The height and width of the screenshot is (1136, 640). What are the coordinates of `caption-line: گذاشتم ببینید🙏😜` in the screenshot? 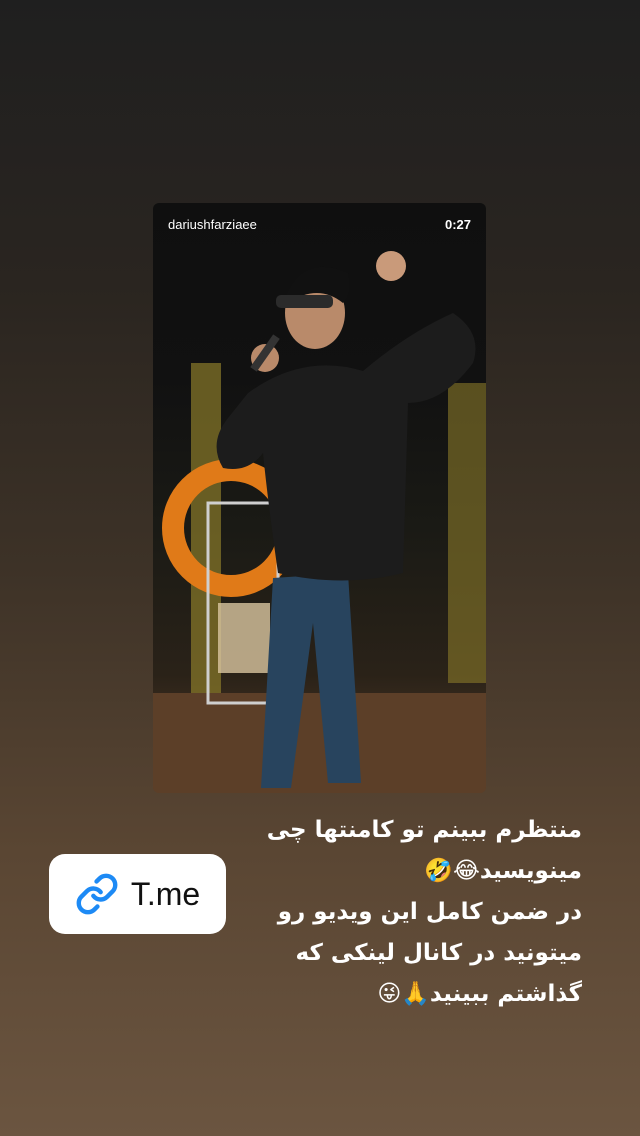 It's located at (479, 994).